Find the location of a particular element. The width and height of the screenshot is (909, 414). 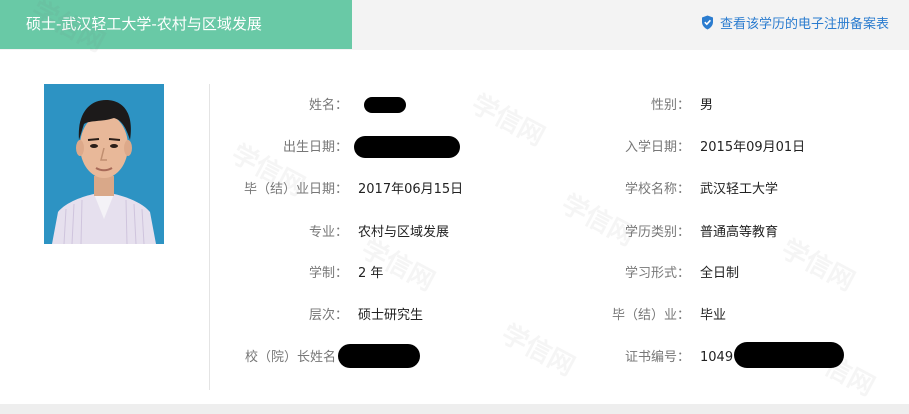

duration-value: 2 年 is located at coordinates (371, 273).